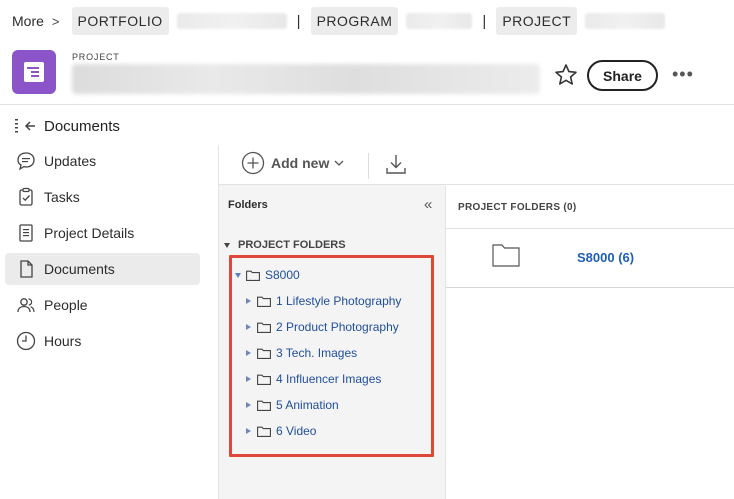 The width and height of the screenshot is (734, 499). I want to click on document-lines-icon, so click(26, 233).